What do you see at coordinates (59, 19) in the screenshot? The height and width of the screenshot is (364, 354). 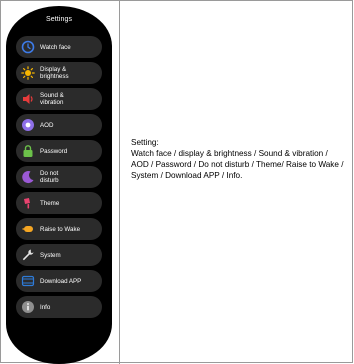 I see `watch-title: Settings` at bounding box center [59, 19].